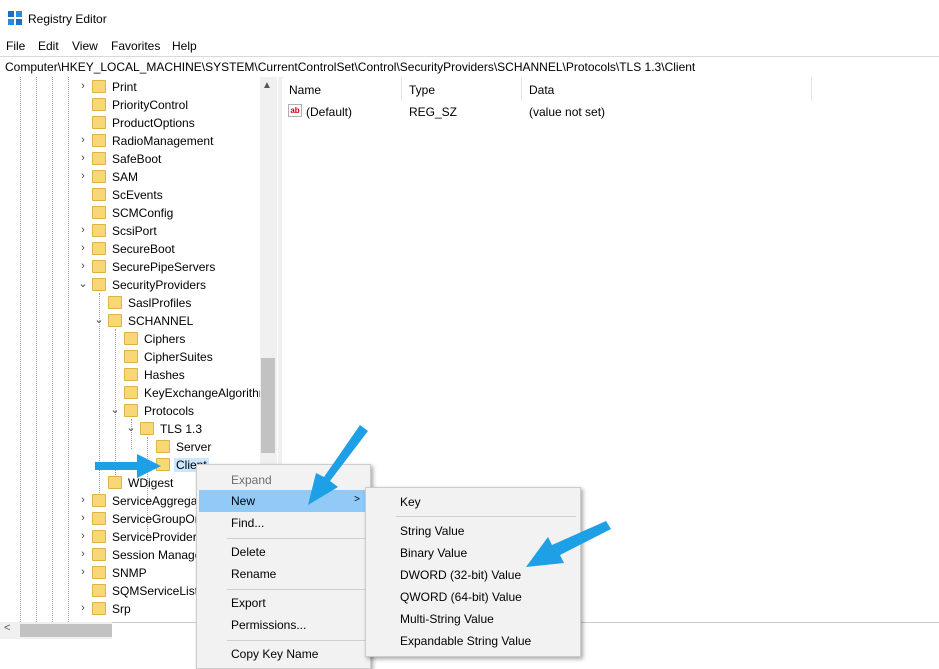  I want to click on tree-item-label: SCMConfig, so click(142, 213).